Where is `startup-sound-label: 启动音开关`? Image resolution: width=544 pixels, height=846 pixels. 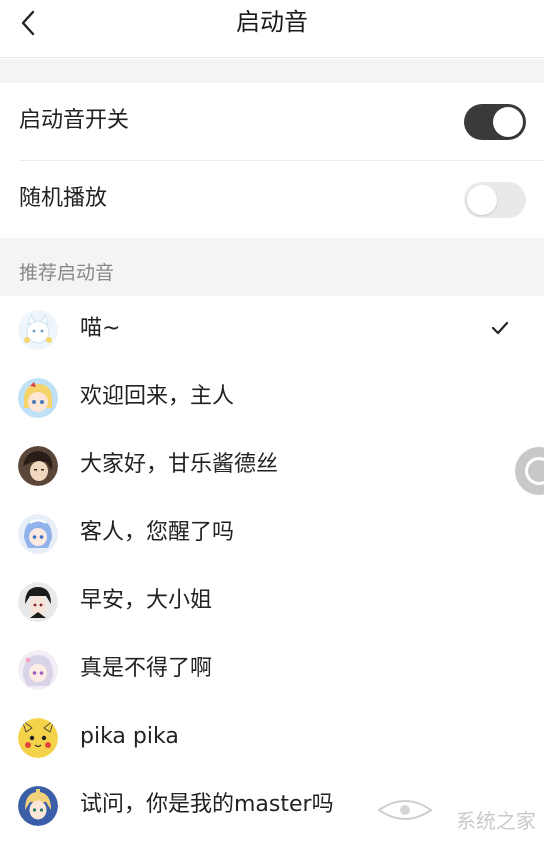 startup-sound-label: 启动音开关 is located at coordinates (74, 120).